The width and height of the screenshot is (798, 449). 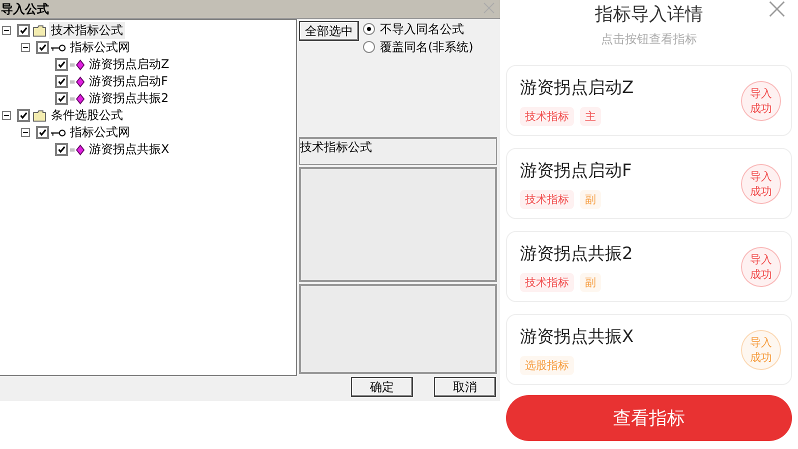 What do you see at coordinates (422, 29) in the screenshot?
I see `option-label: 不导入同名公式` at bounding box center [422, 29].